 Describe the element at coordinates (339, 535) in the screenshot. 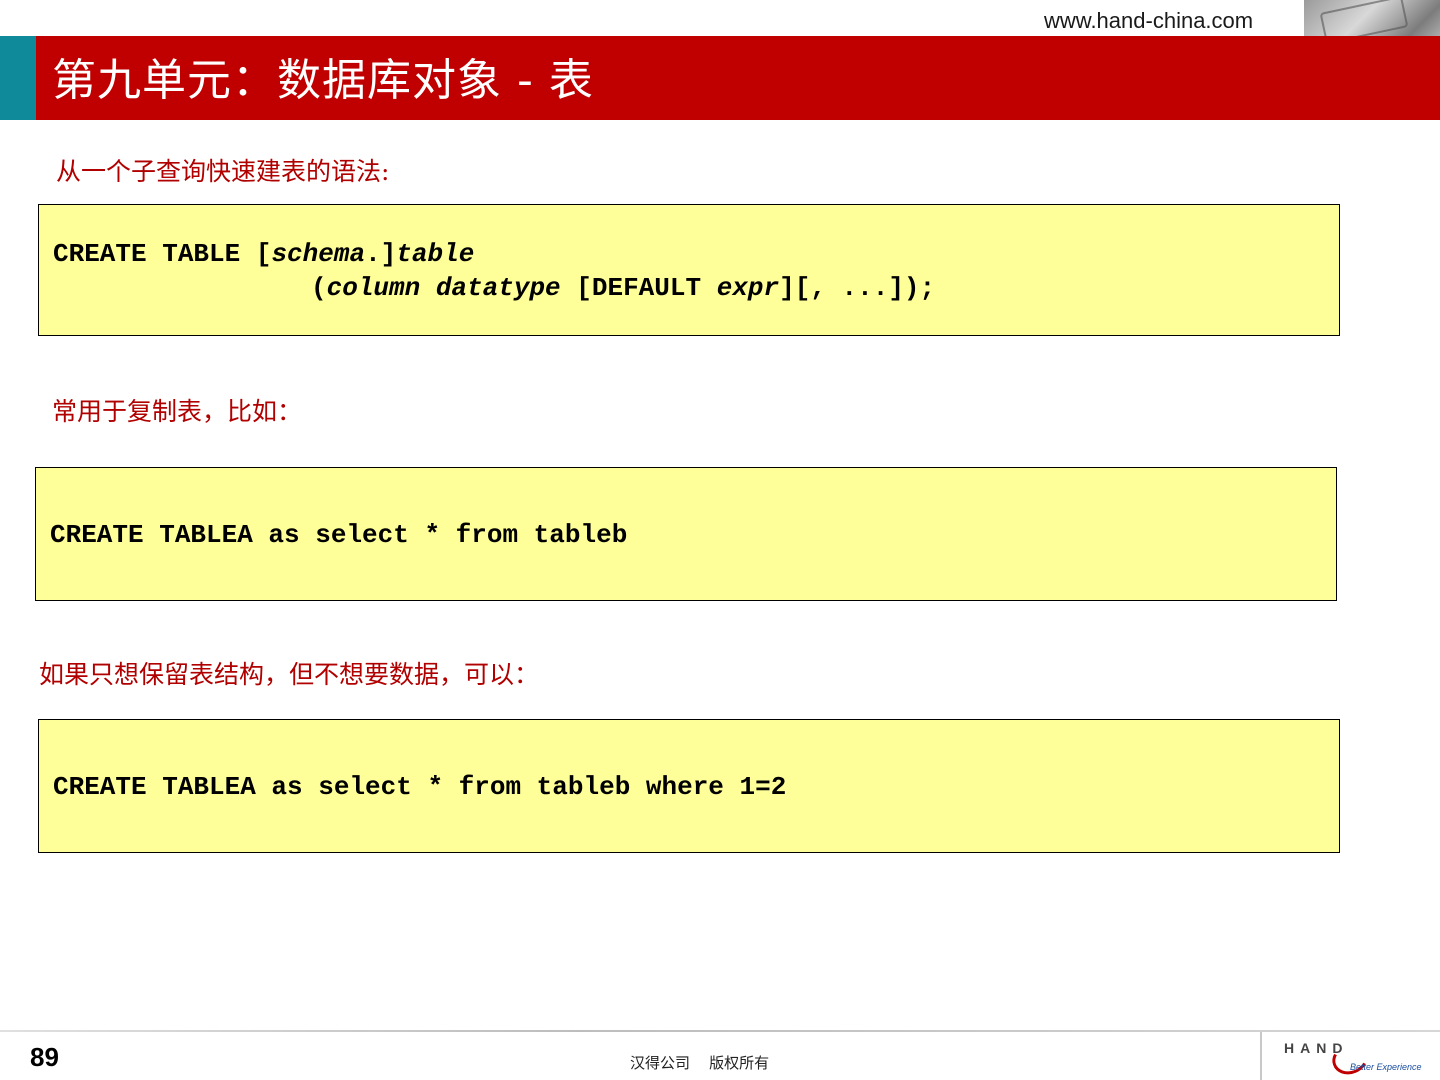

I see `code-line: CREATE TABLEA as select * from tableb` at that location.